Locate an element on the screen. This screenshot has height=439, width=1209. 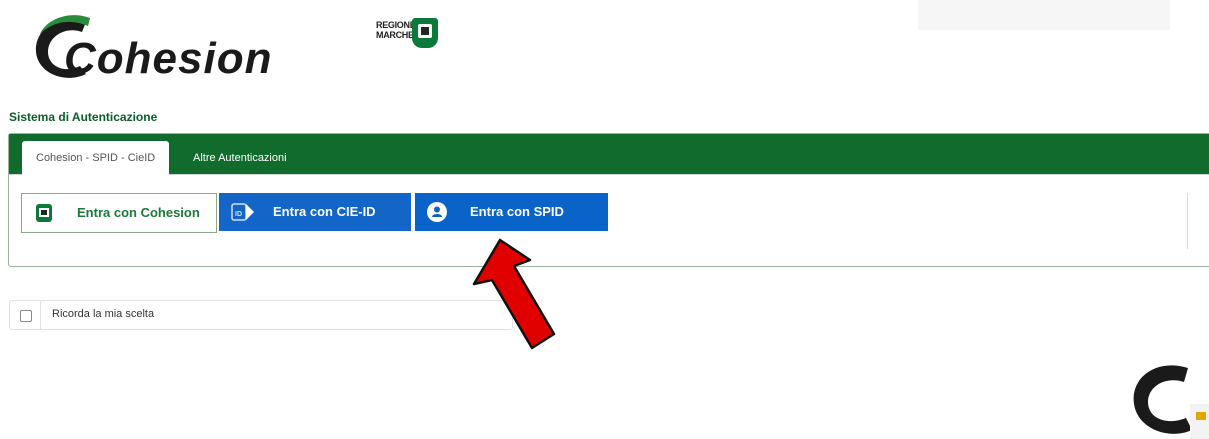
remember-choice: Ricorda la mia scelta is located at coordinates (261, 315).